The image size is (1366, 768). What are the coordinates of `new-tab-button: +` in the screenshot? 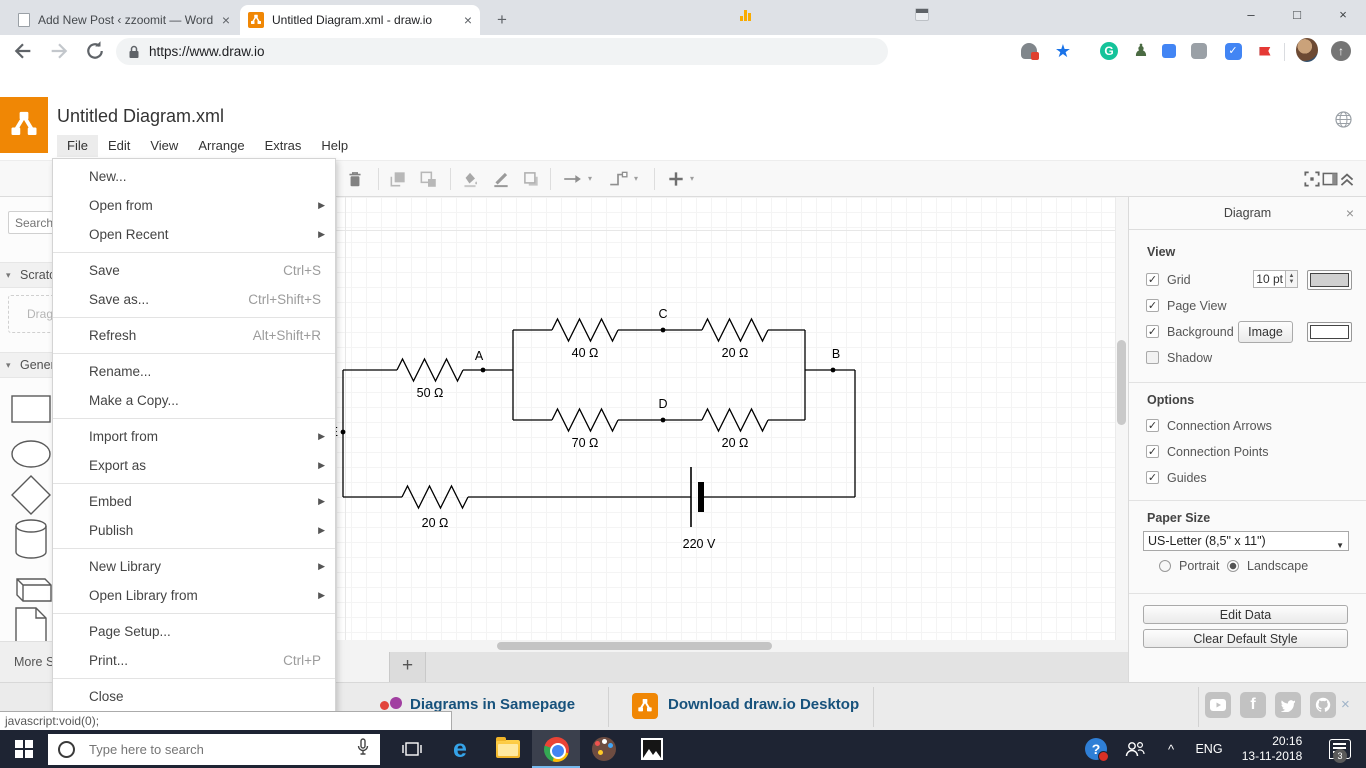 It's located at (502, 20).